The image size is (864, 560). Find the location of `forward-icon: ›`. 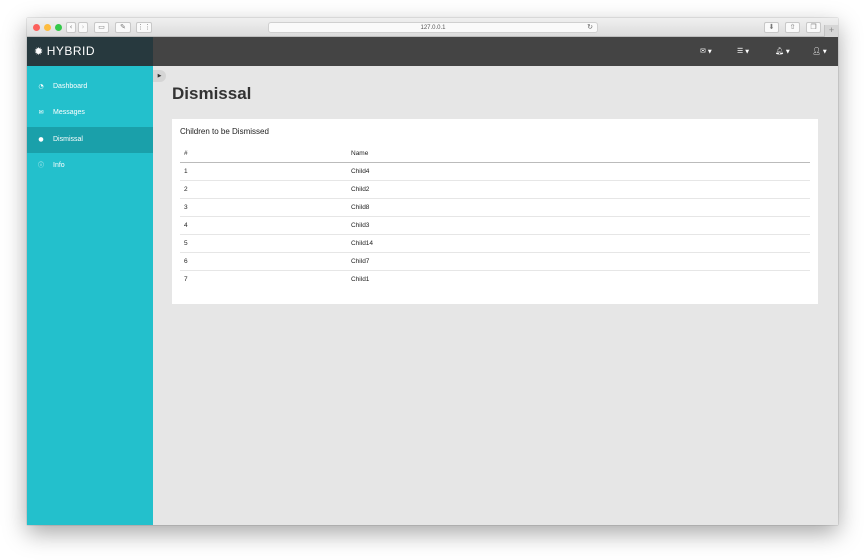

forward-icon: › is located at coordinates (83, 27).